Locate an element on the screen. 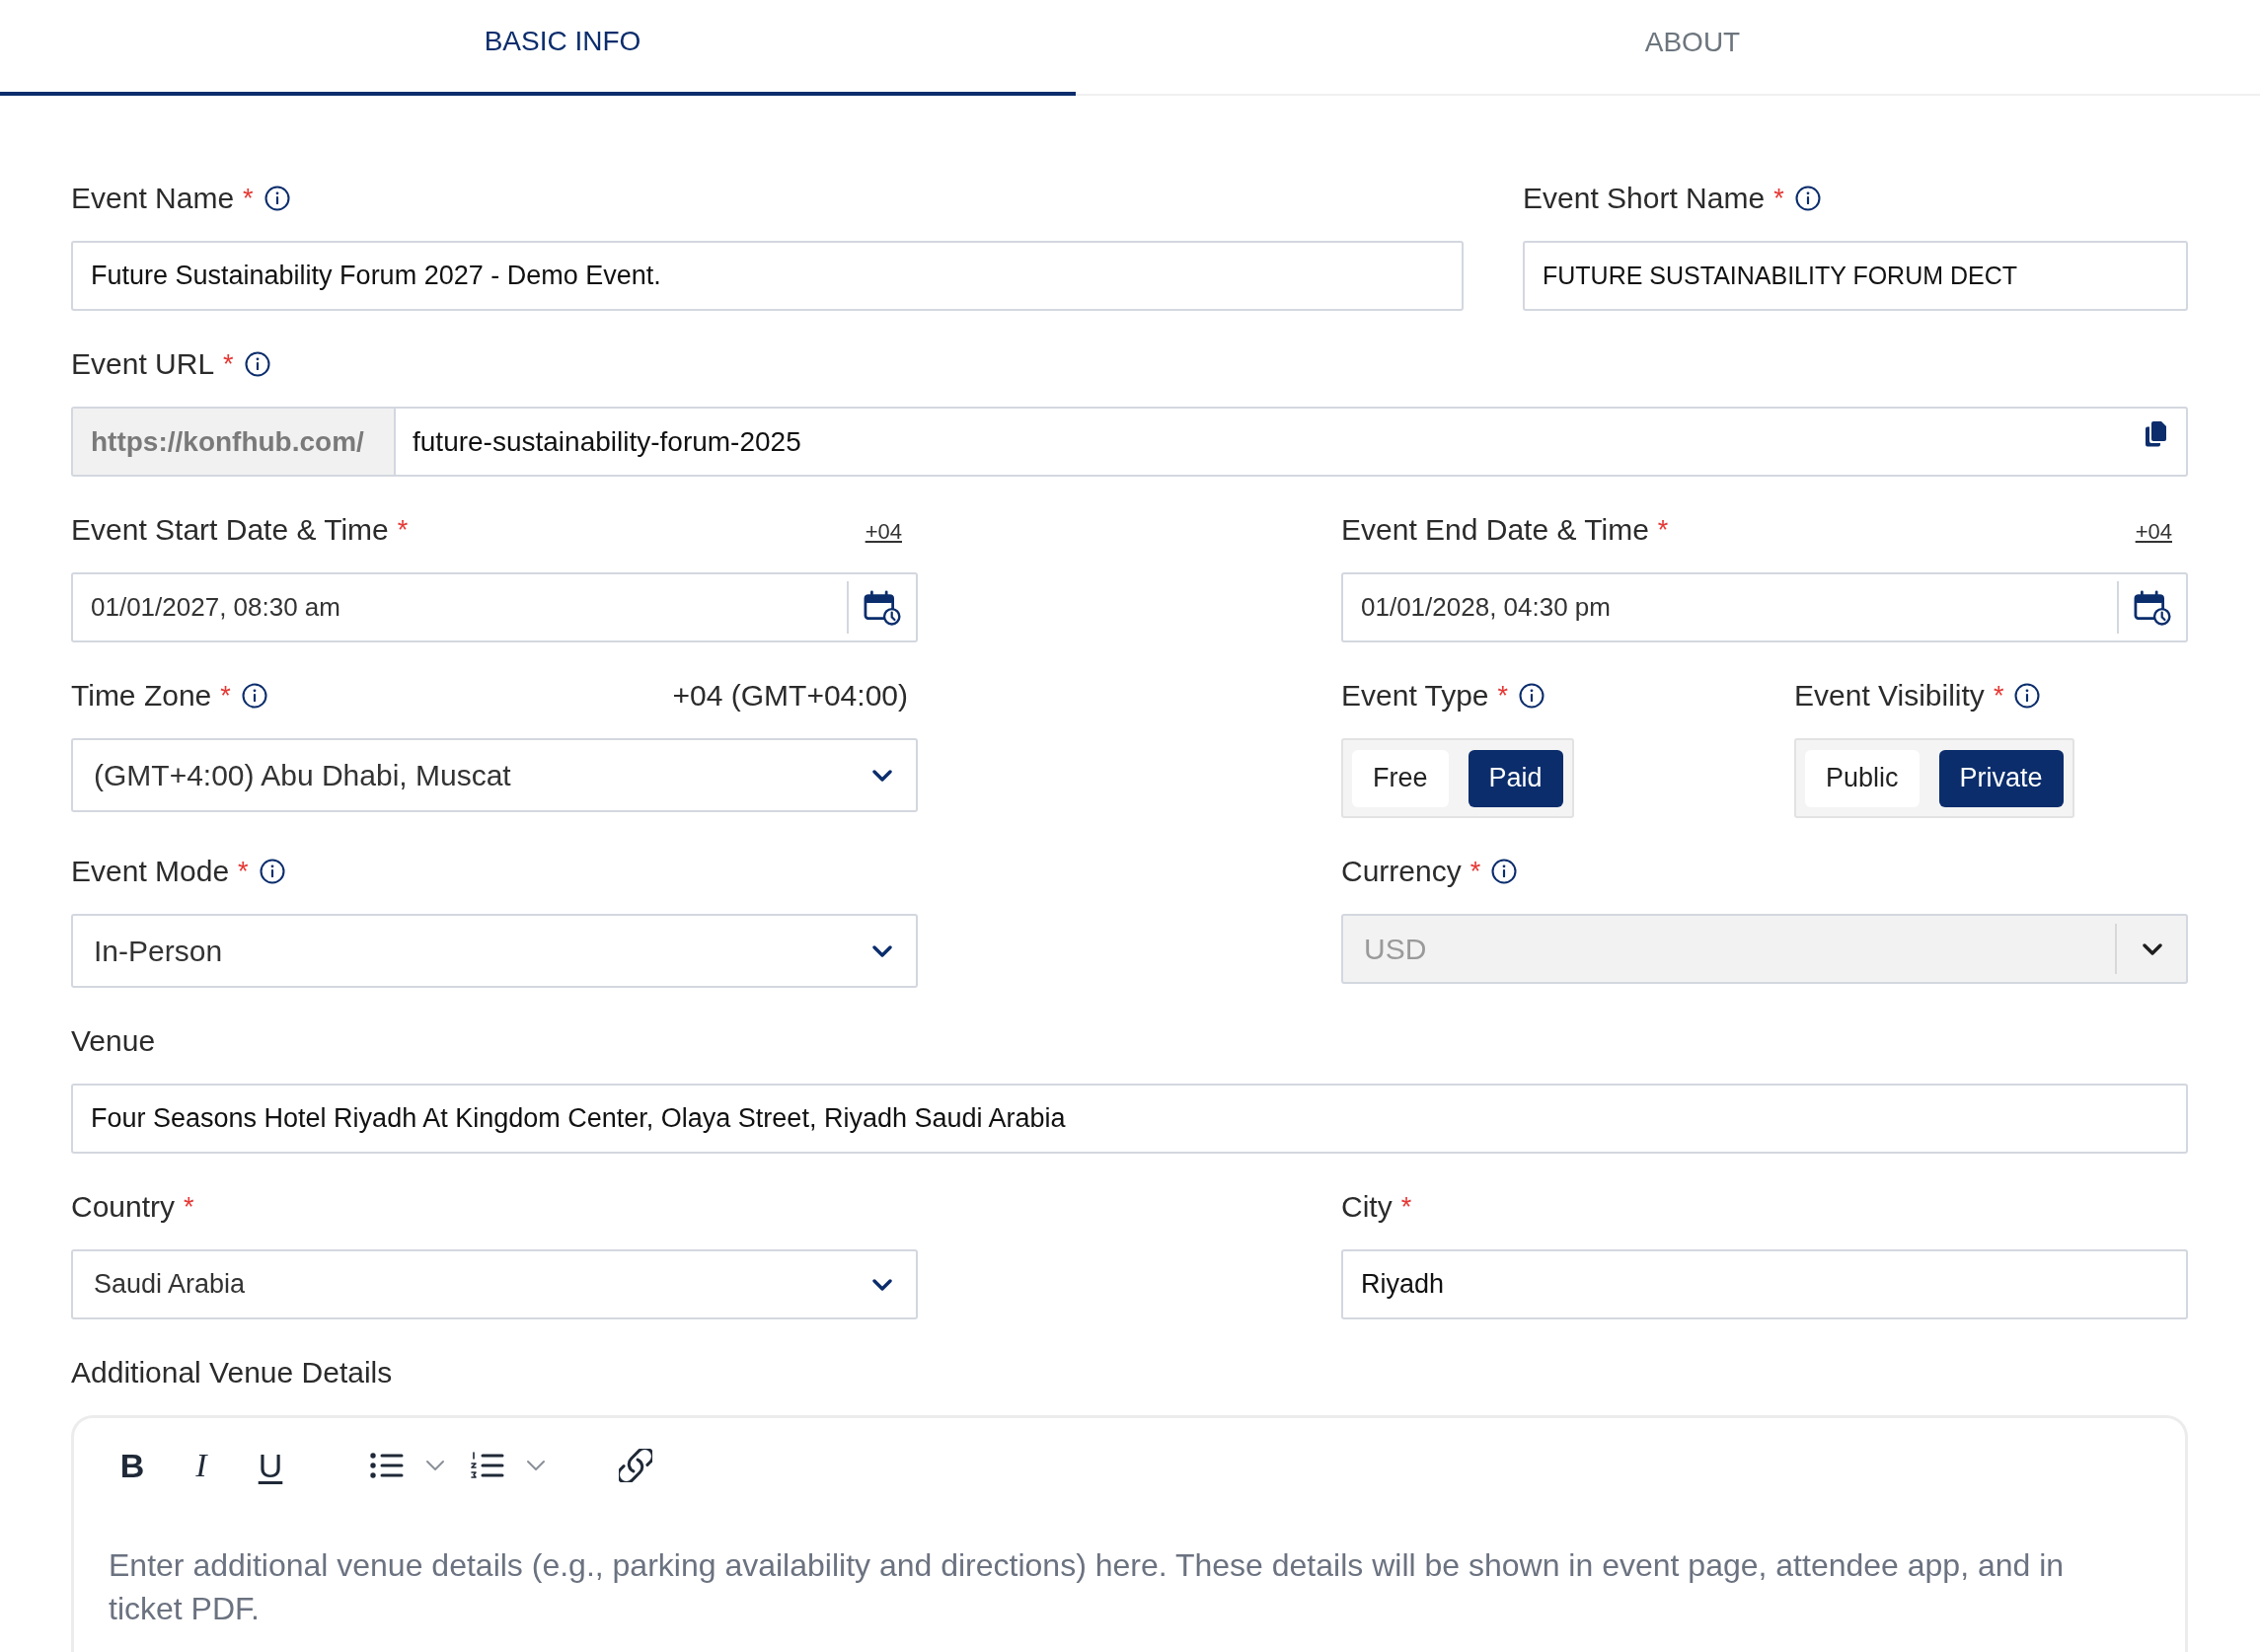 The image size is (2260, 1652). offset-label: +04 (GMT+04:00) is located at coordinates (790, 696).